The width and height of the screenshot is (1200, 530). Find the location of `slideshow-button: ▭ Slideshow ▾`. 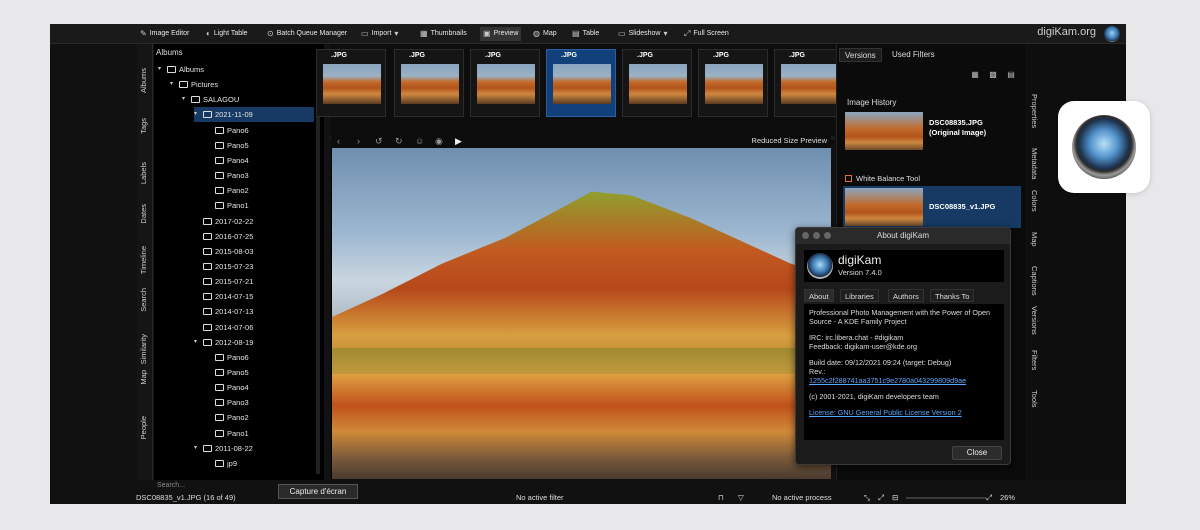

slideshow-button: ▭ Slideshow ▾ is located at coordinates (643, 34).